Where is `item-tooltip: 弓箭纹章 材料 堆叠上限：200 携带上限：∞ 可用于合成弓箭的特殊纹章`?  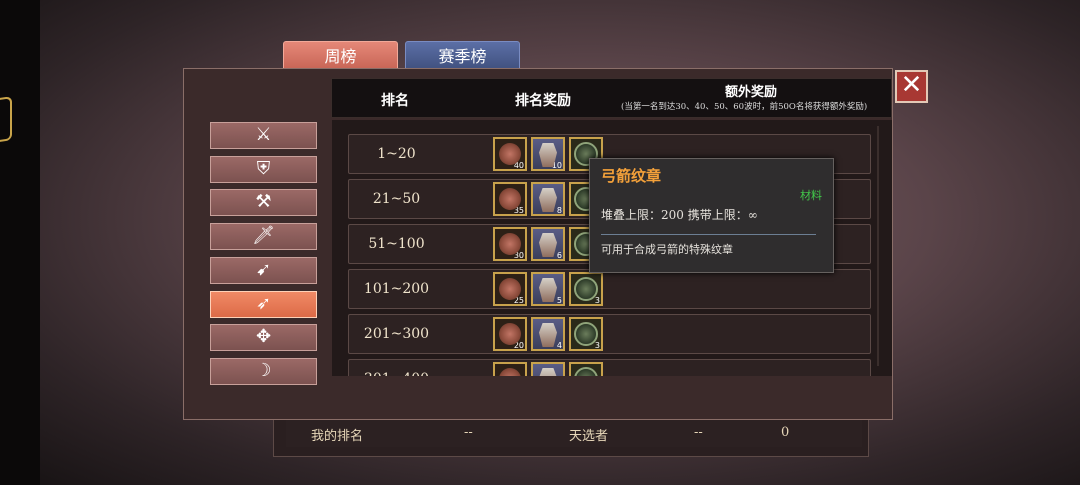
item-tooltip: 弓箭纹章 材料 堆叠上限：200 携带上限：∞ 可用于合成弓箭的特殊纹章 is located at coordinates (711, 215).